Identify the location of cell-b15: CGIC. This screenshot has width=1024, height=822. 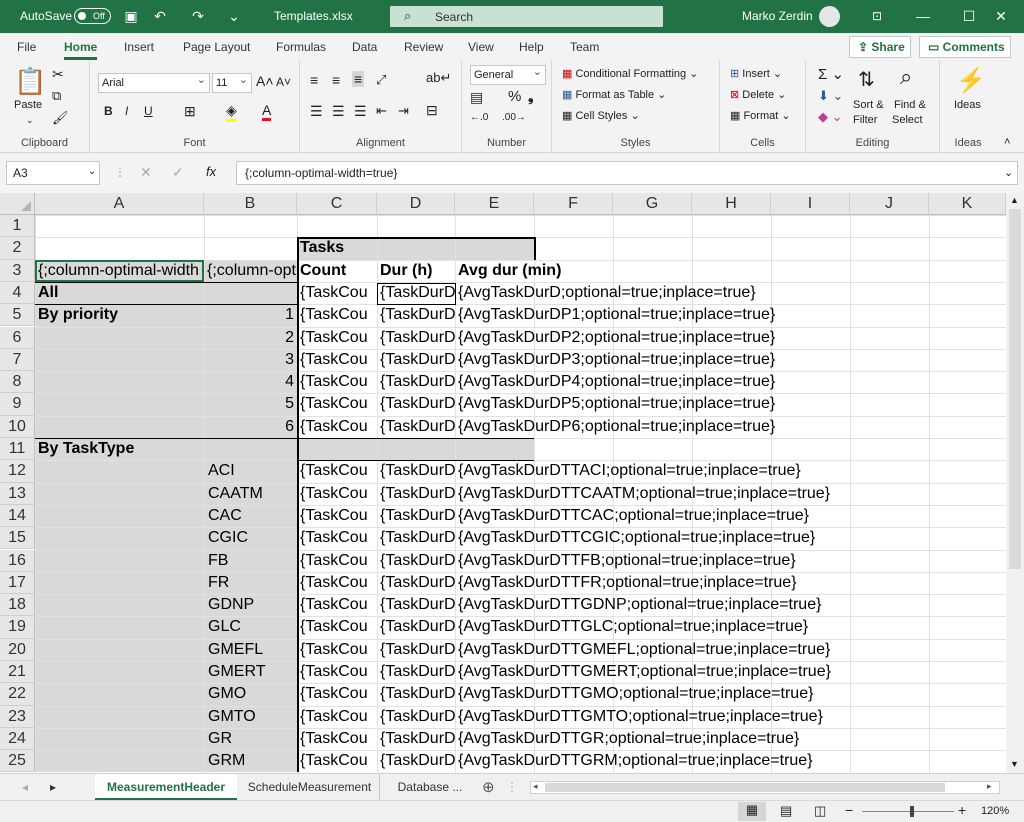
(250, 538).